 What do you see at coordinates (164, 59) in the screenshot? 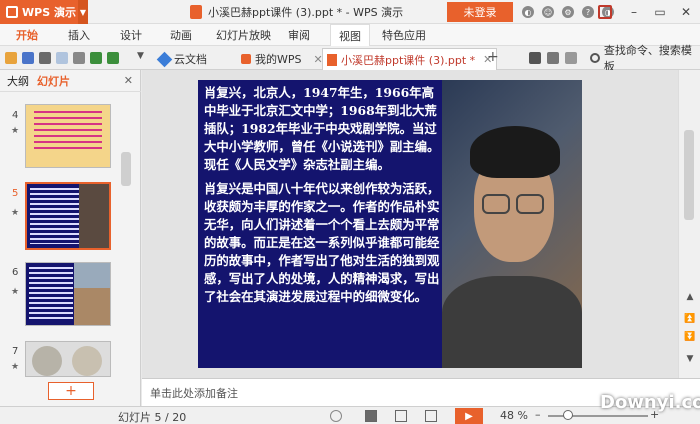
I see `cloud-cube-icon` at bounding box center [164, 59].